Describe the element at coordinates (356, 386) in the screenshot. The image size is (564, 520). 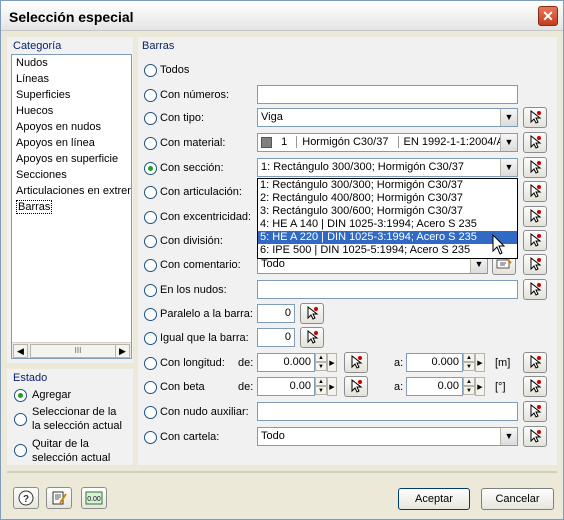
I see `beta-de-pick-button` at that location.